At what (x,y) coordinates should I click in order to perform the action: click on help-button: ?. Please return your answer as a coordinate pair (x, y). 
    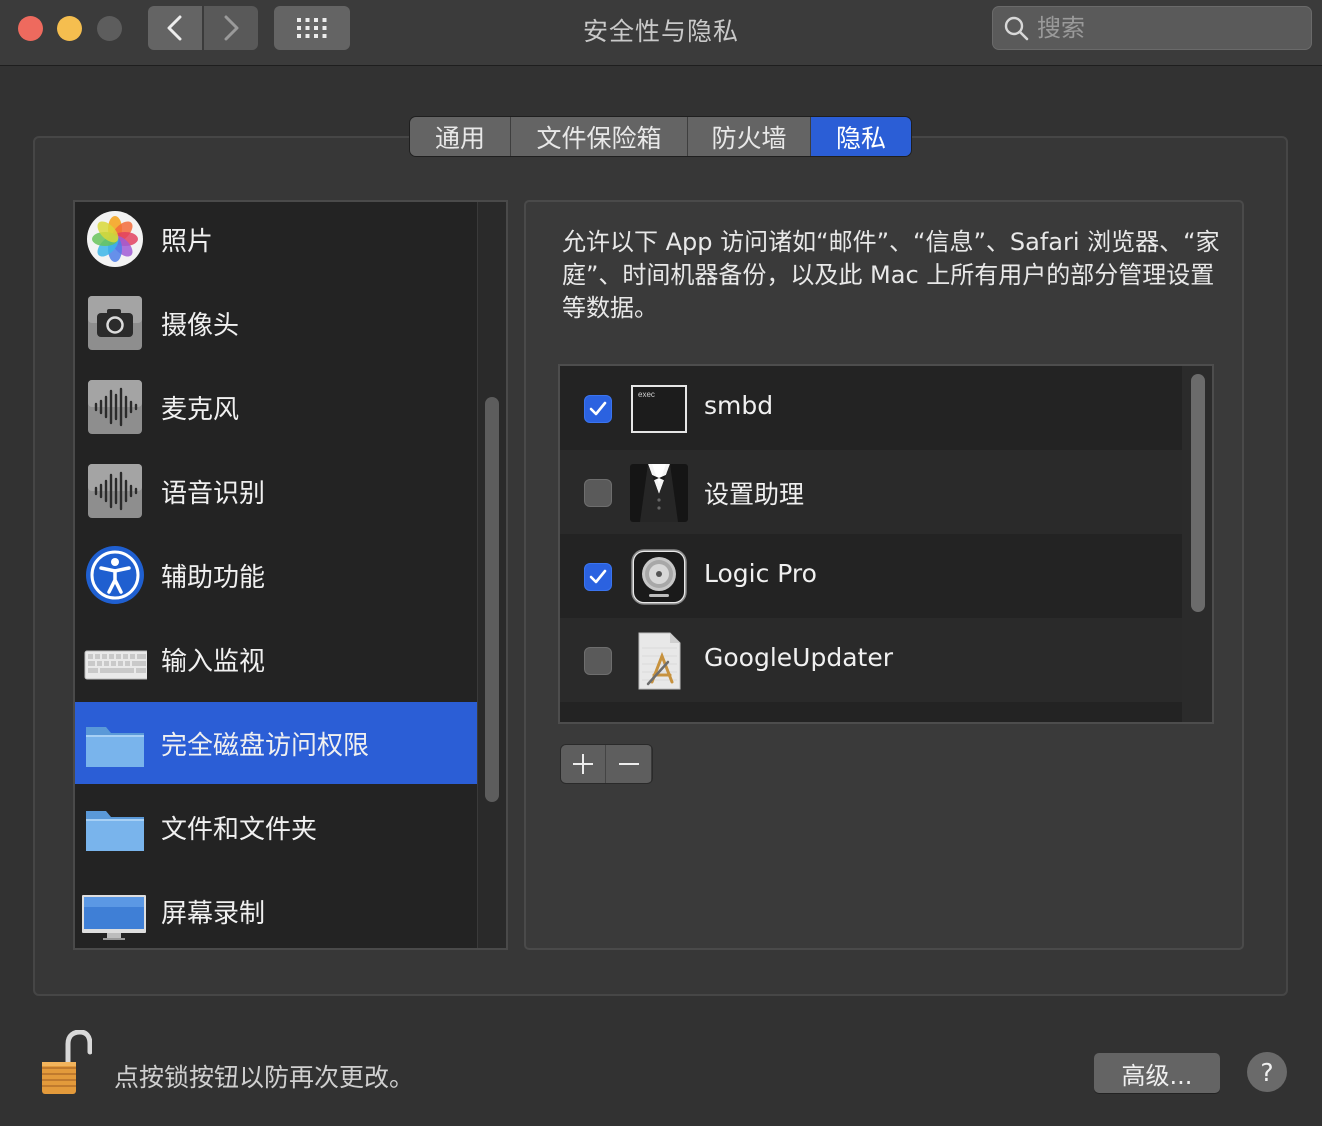
    Looking at the image, I should click on (1267, 1072).